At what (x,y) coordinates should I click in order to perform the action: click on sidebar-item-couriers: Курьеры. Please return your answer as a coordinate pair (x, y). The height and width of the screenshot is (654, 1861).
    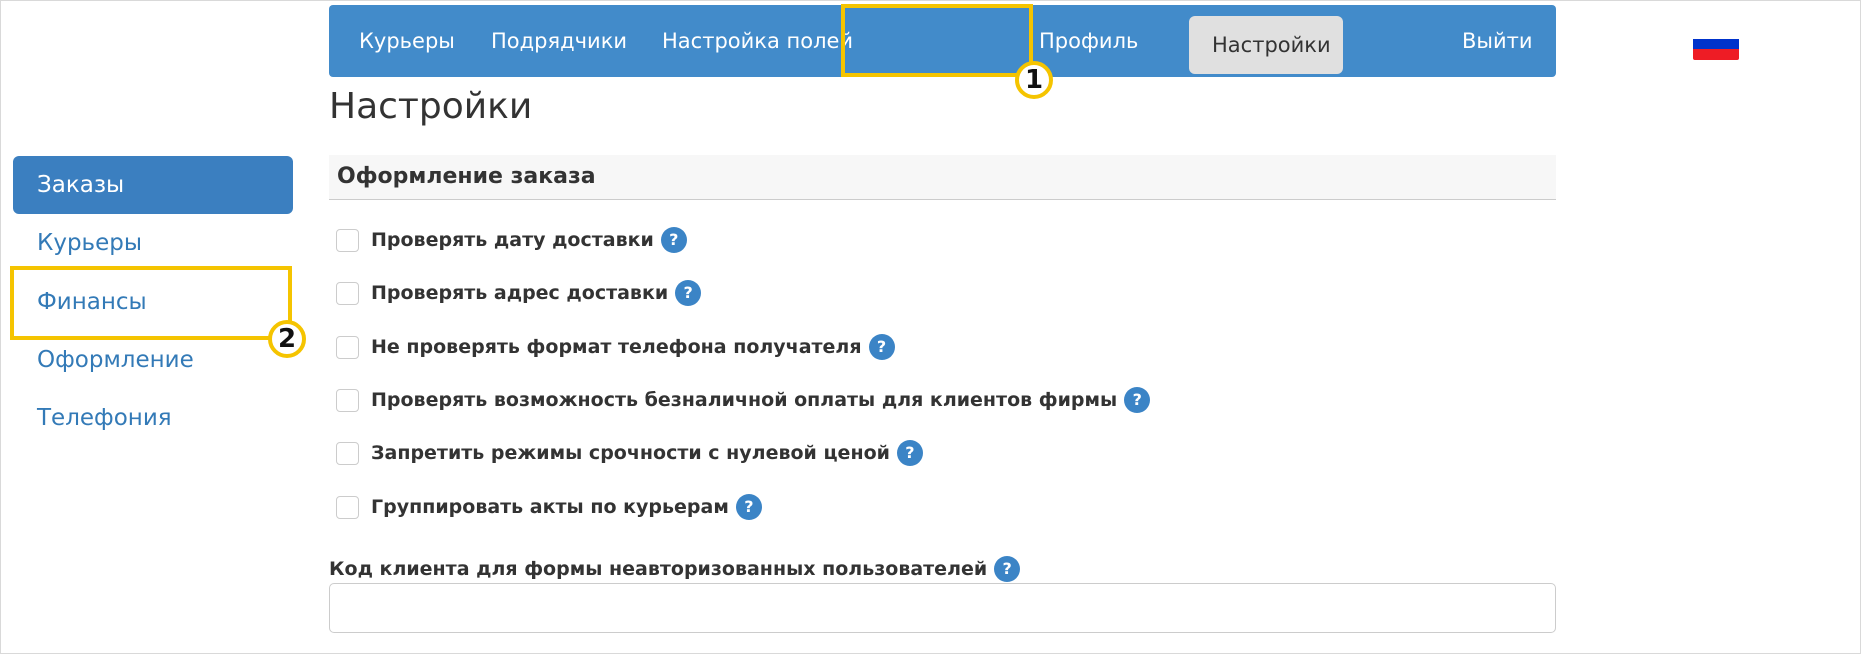
    Looking at the image, I should click on (153, 243).